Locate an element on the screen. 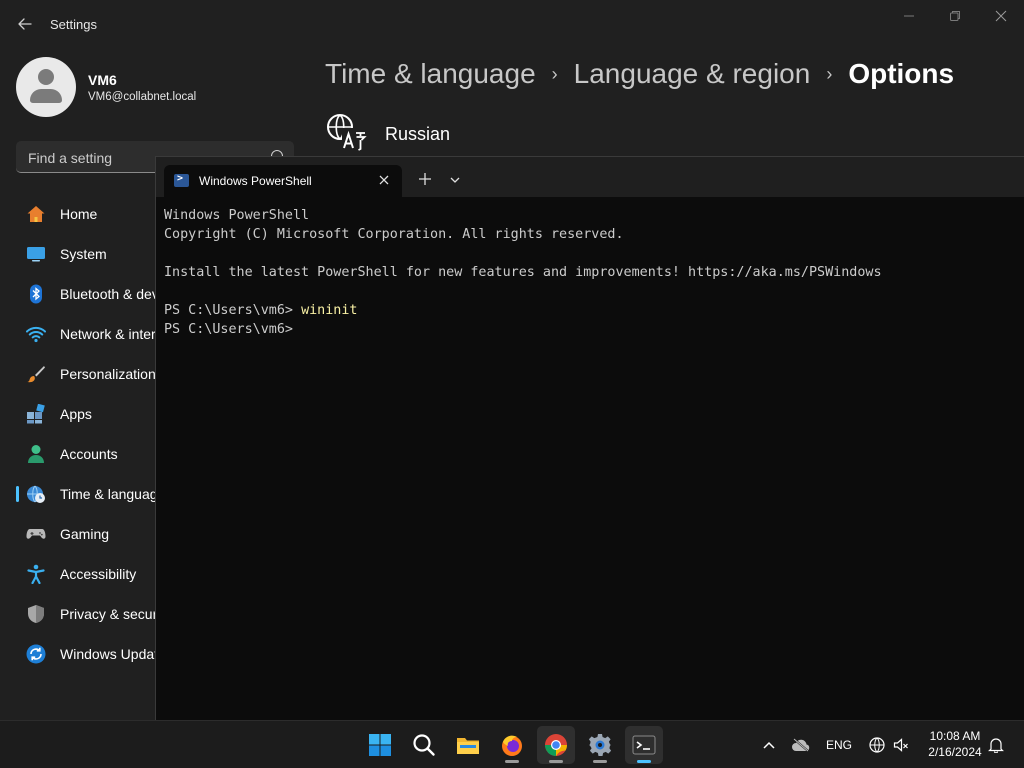 The image size is (1024, 768). app-title: Settings is located at coordinates (73, 24).